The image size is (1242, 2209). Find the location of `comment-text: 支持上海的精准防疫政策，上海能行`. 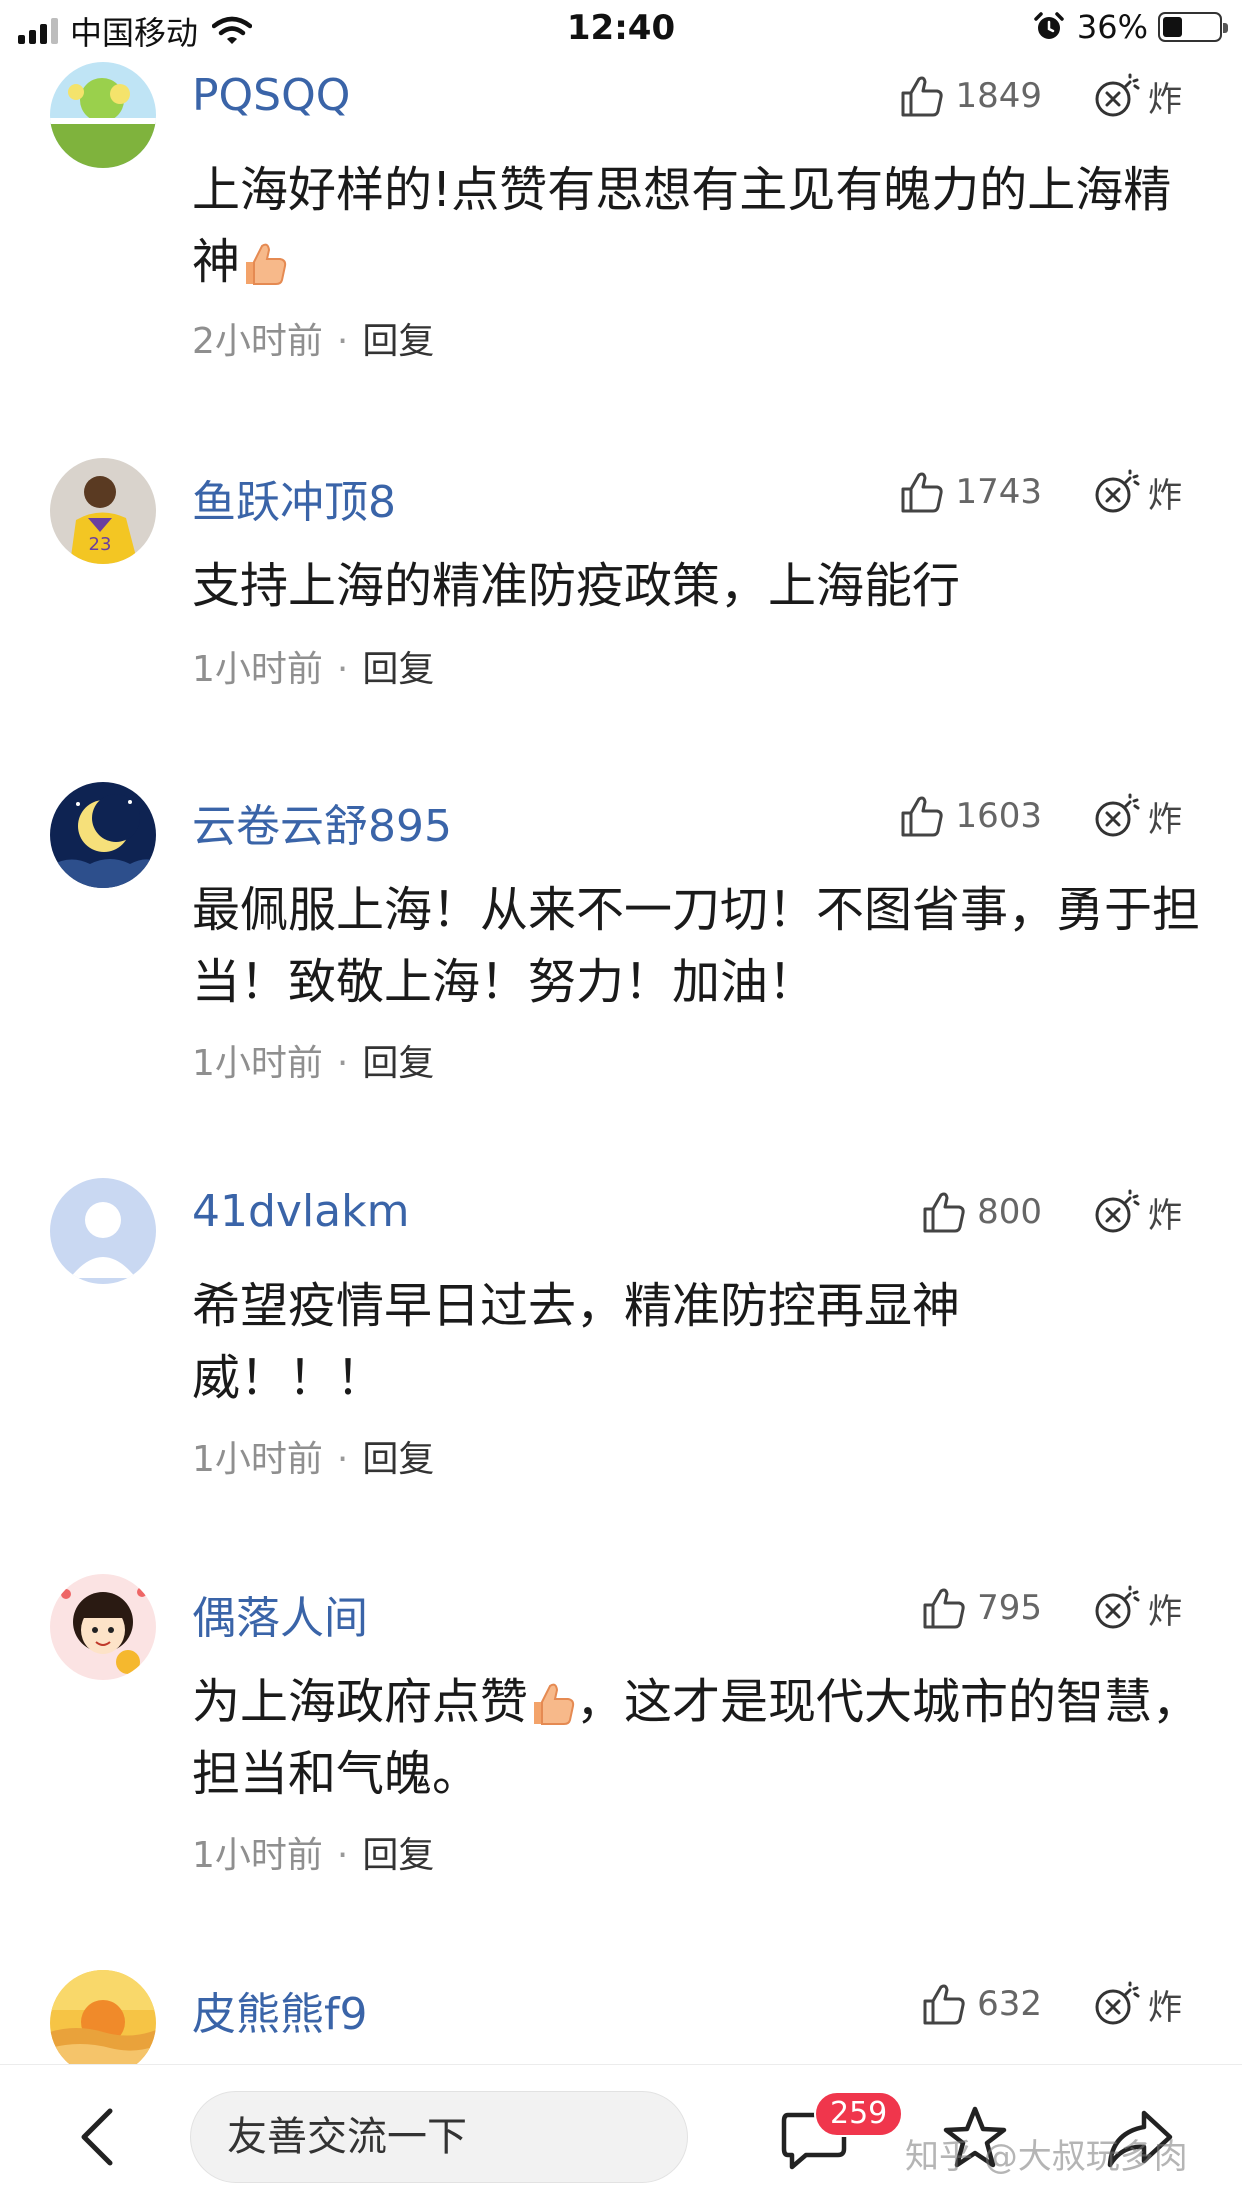

comment-text: 支持上海的精准防疫政策，上海能行 is located at coordinates (697, 586).